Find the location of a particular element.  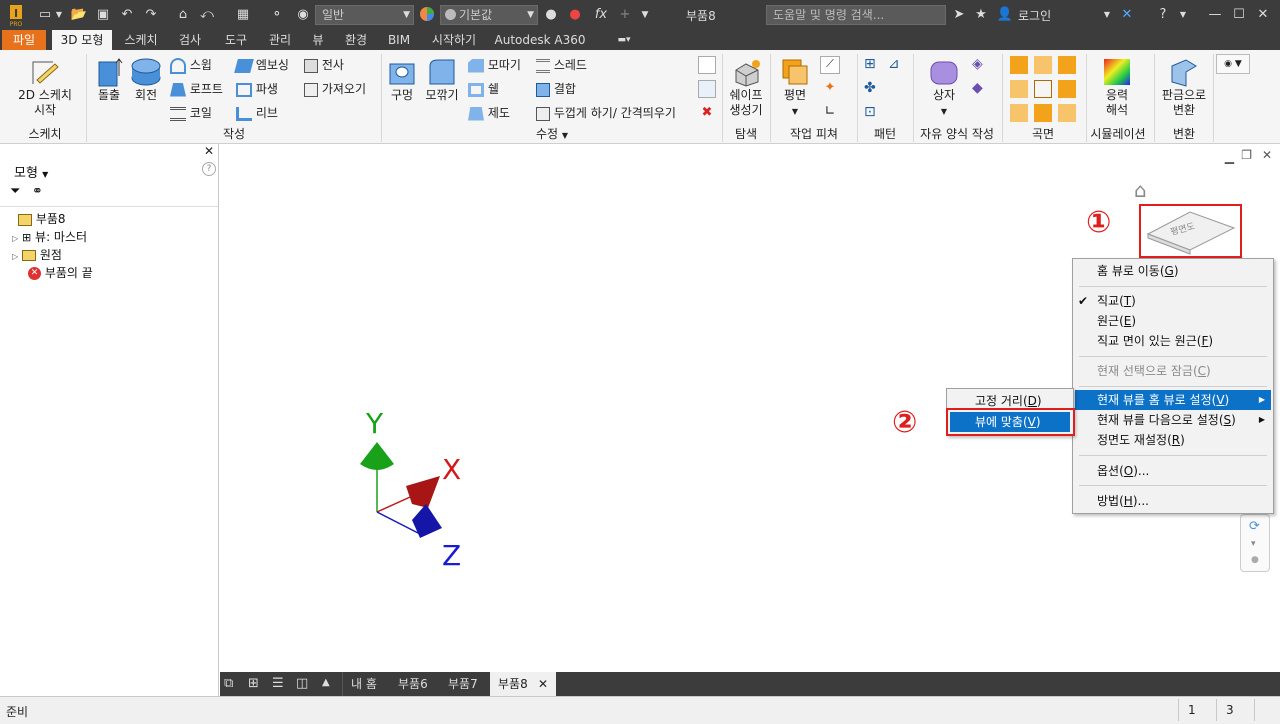

dropdown-arrow-icon: ▼ is located at coordinates (59, 15).